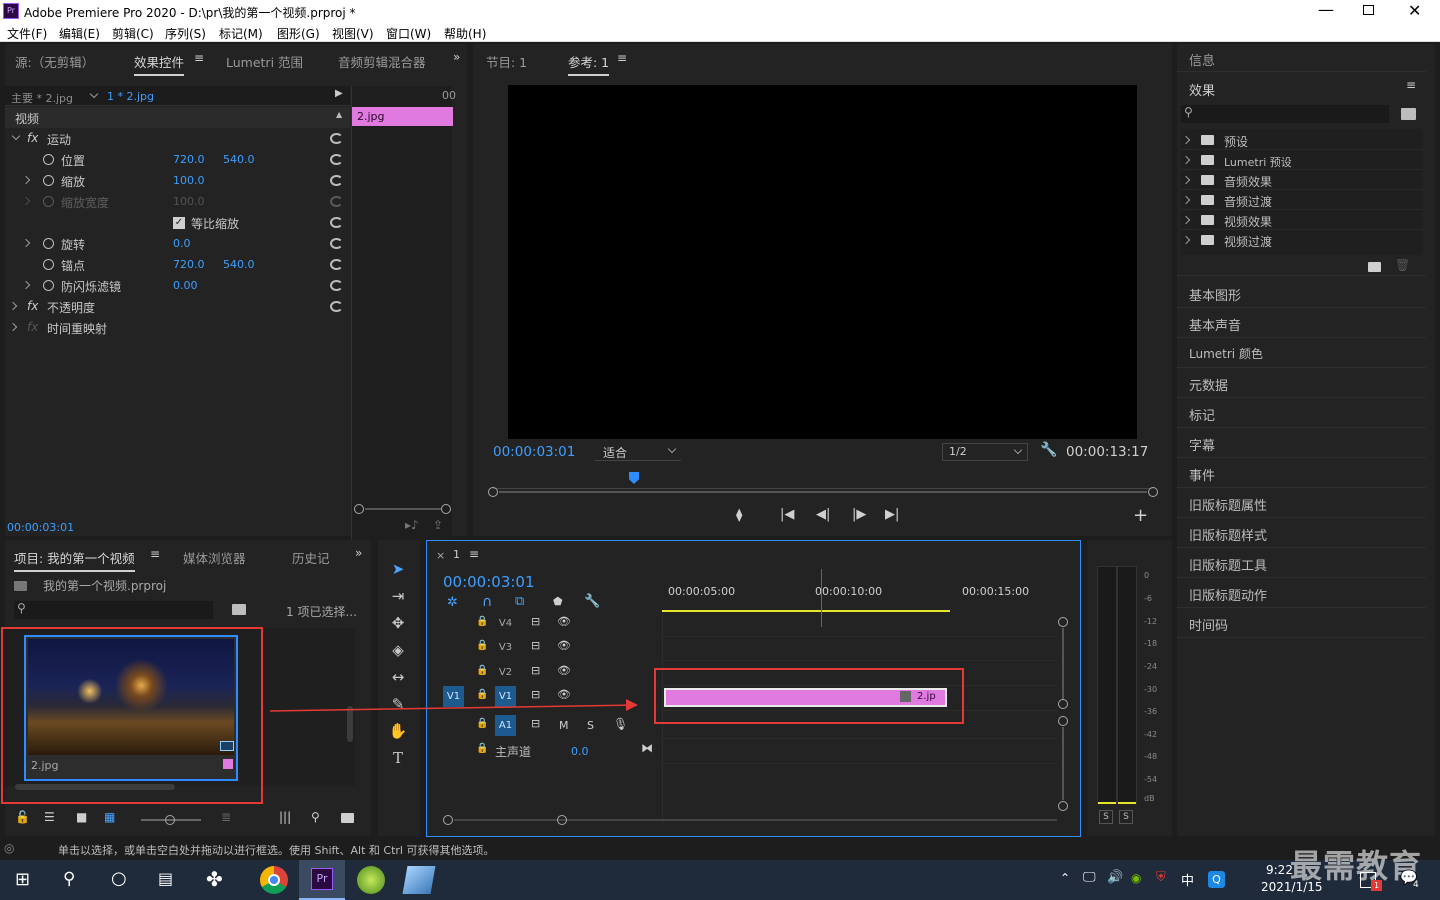 The image size is (1440, 900). What do you see at coordinates (239, 609) in the screenshot?
I see `find-icon` at bounding box center [239, 609].